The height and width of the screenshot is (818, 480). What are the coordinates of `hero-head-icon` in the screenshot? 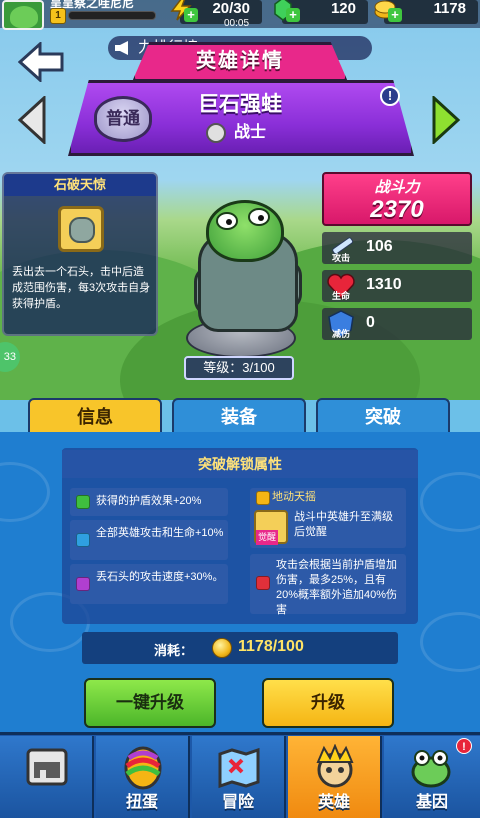 It's located at (335, 766).